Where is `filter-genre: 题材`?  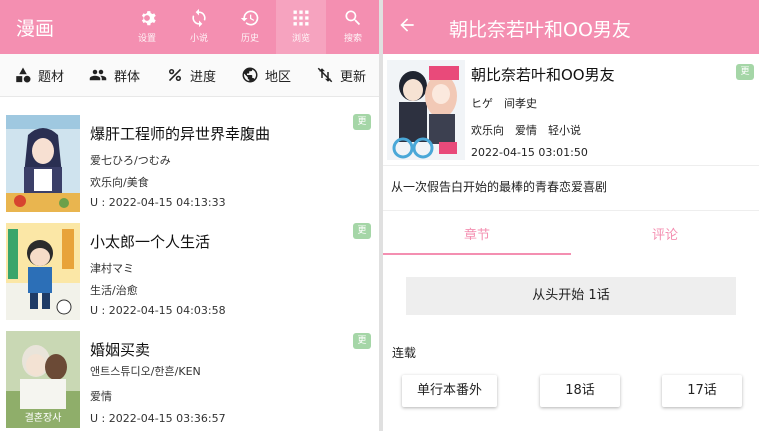 filter-genre: 题材 is located at coordinates (39, 75).